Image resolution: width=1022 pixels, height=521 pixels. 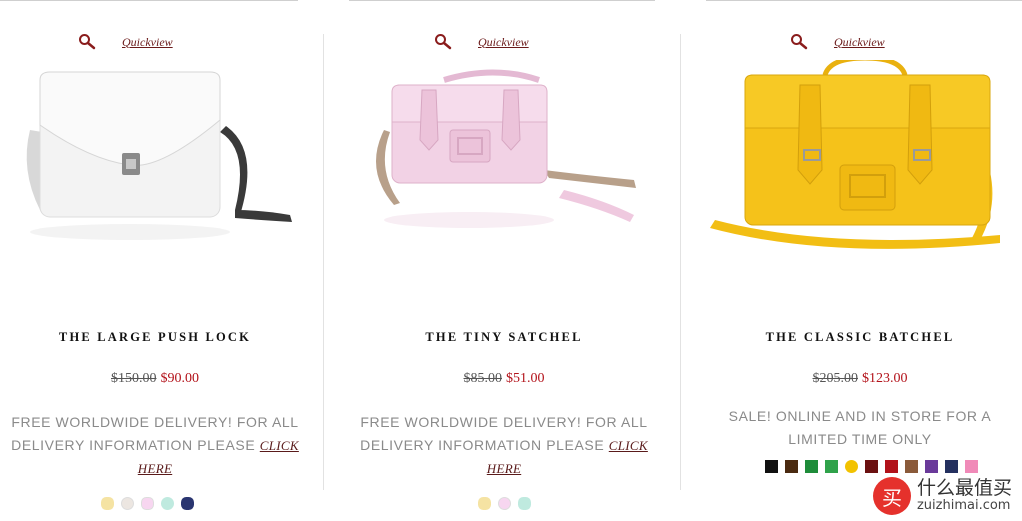 I want to click on watermark: 买 什么最值买 zuizhimai.com, so click(x=942, y=496).